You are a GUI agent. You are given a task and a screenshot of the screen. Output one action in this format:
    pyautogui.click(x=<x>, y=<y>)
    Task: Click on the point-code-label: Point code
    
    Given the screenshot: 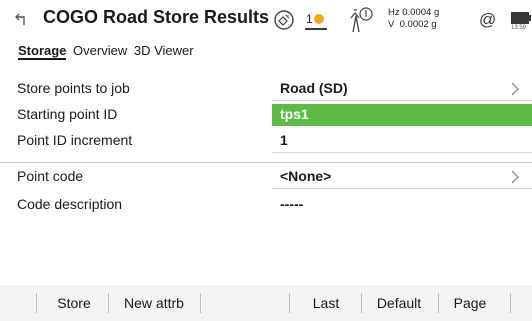 What is the action you would take?
    pyautogui.click(x=50, y=176)
    